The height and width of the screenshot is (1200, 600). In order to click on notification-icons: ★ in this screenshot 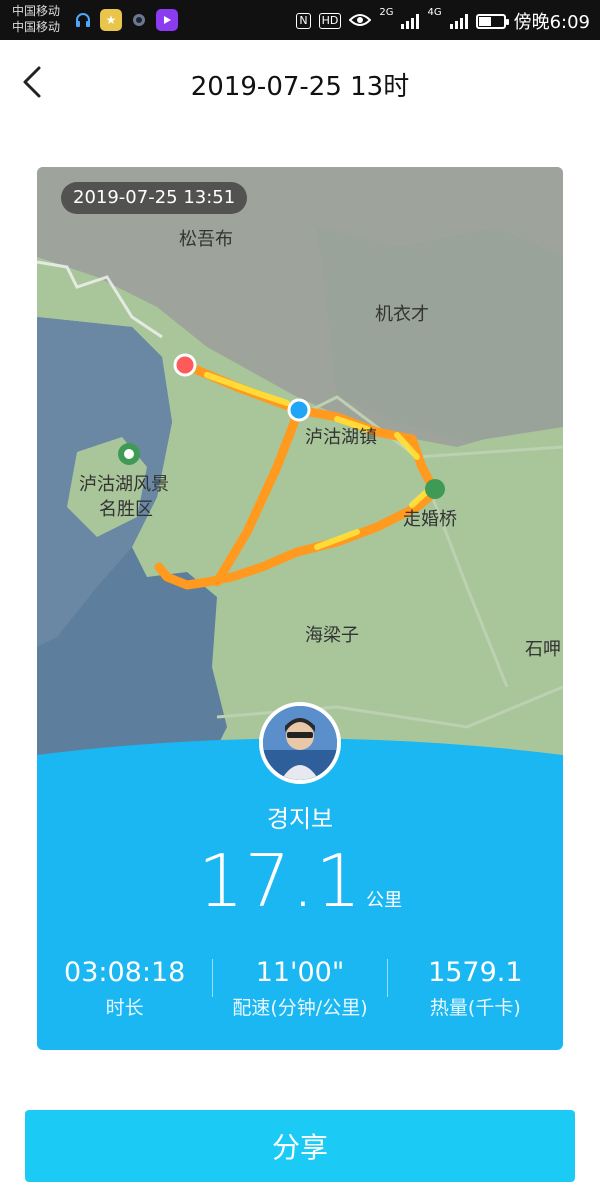, I will do `click(125, 20)`.